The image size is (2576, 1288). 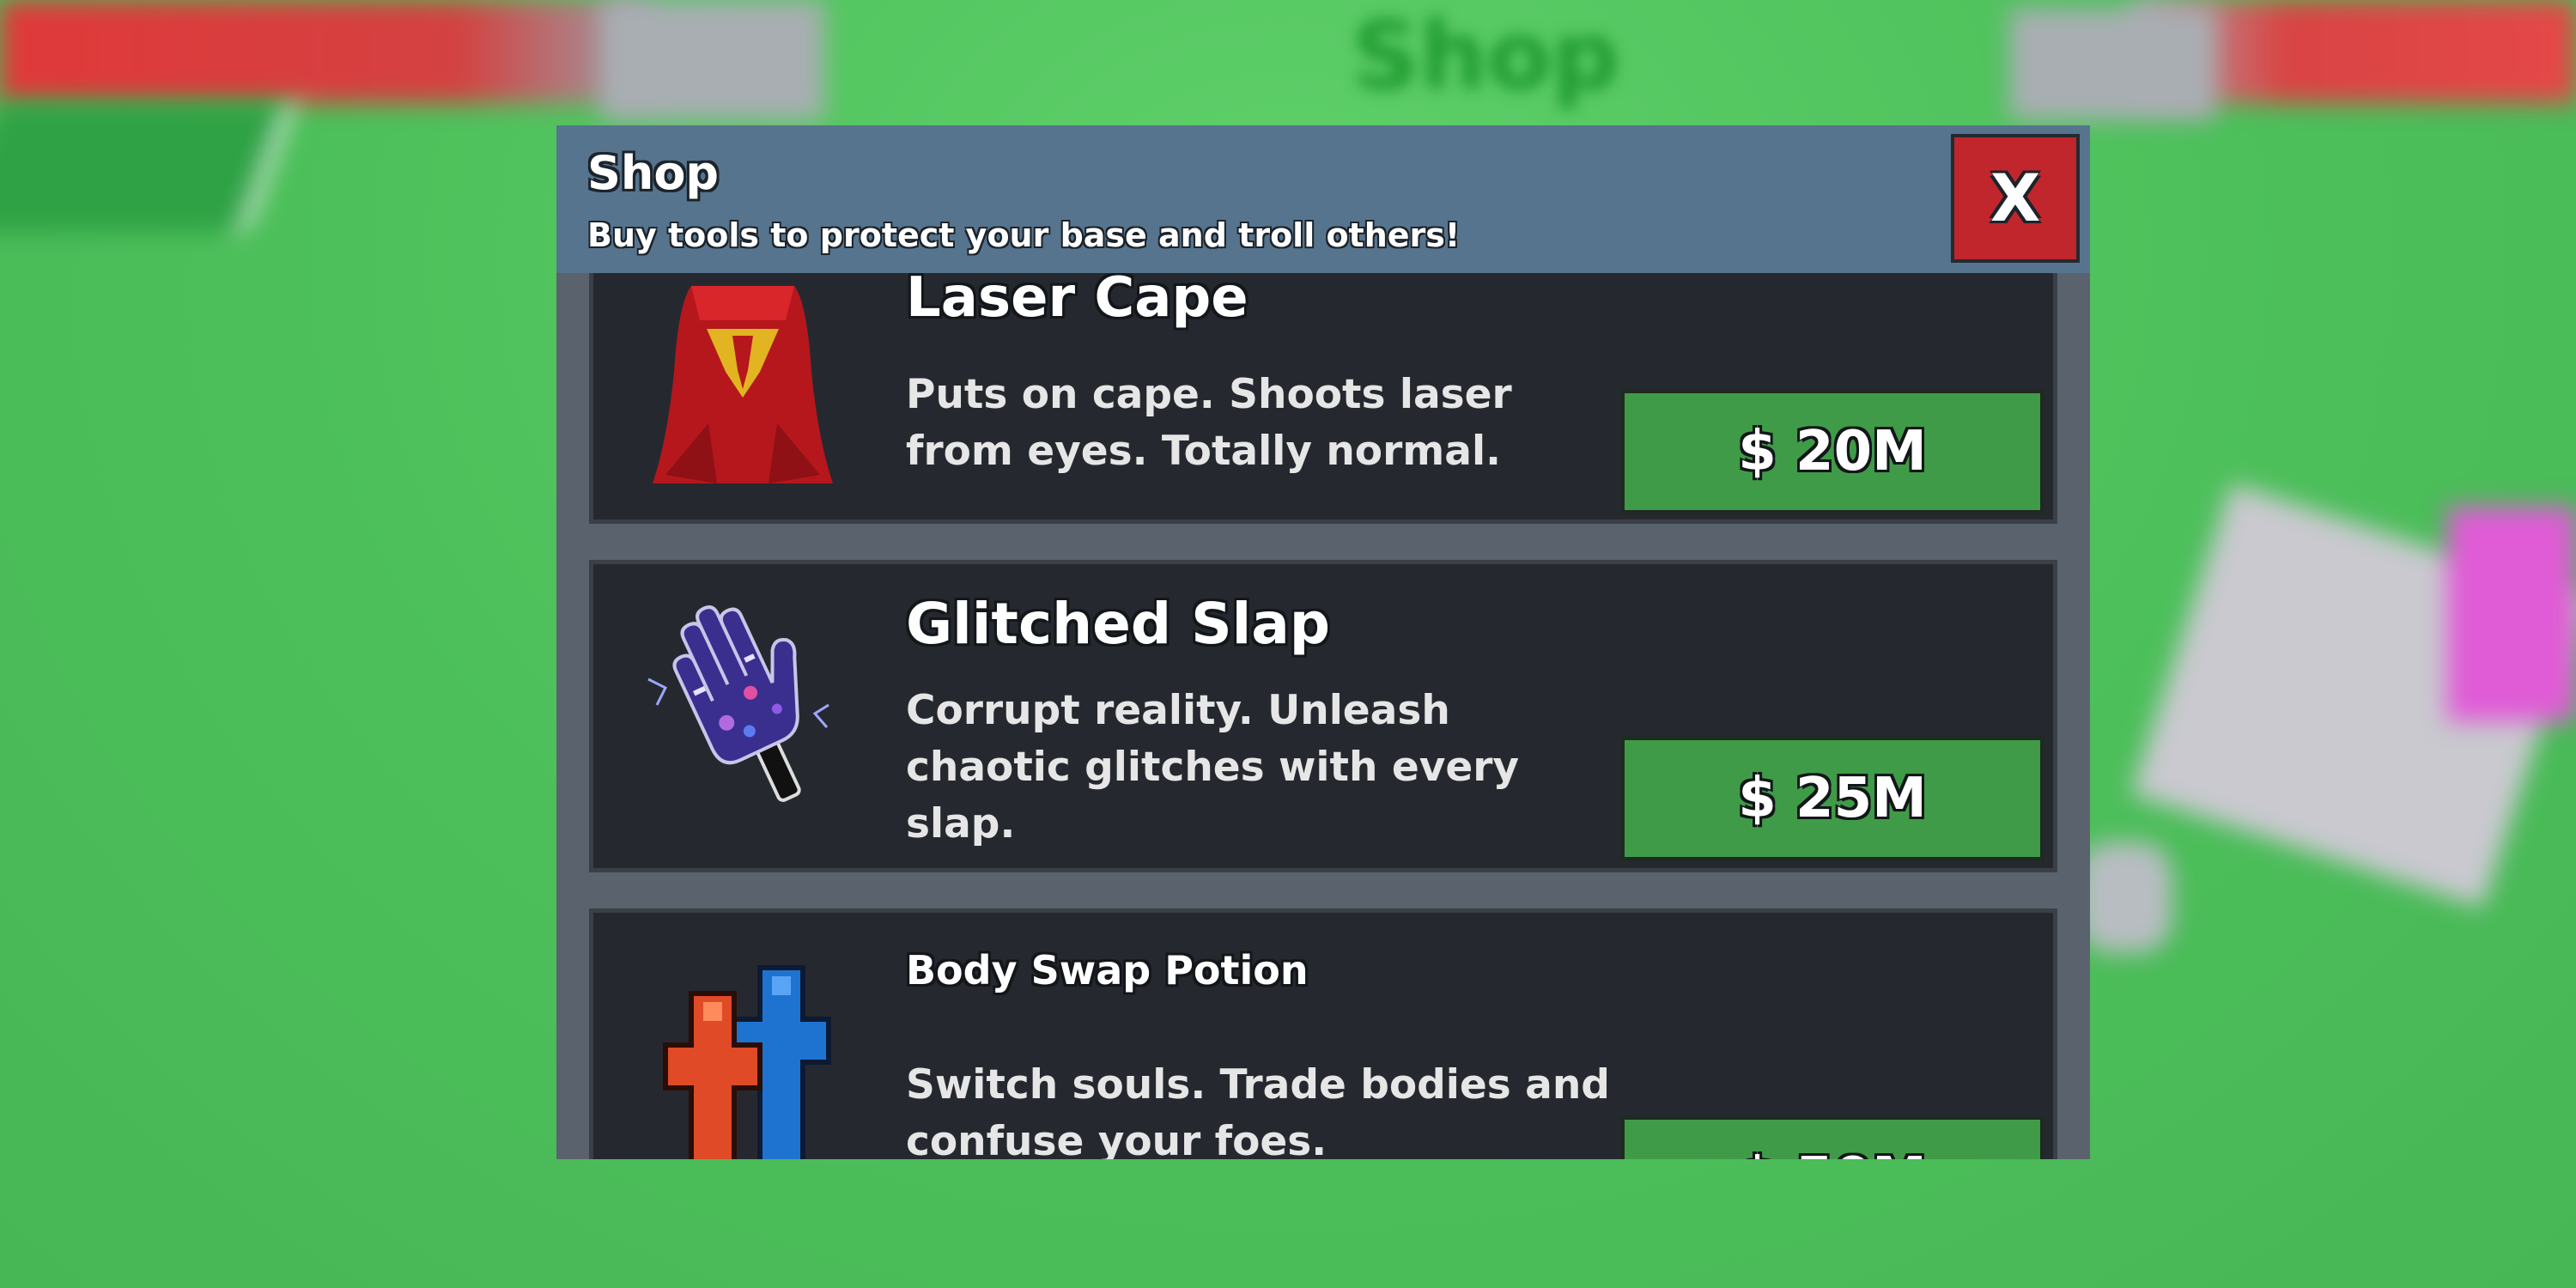 I want to click on pink-block, so click(x=2511, y=614).